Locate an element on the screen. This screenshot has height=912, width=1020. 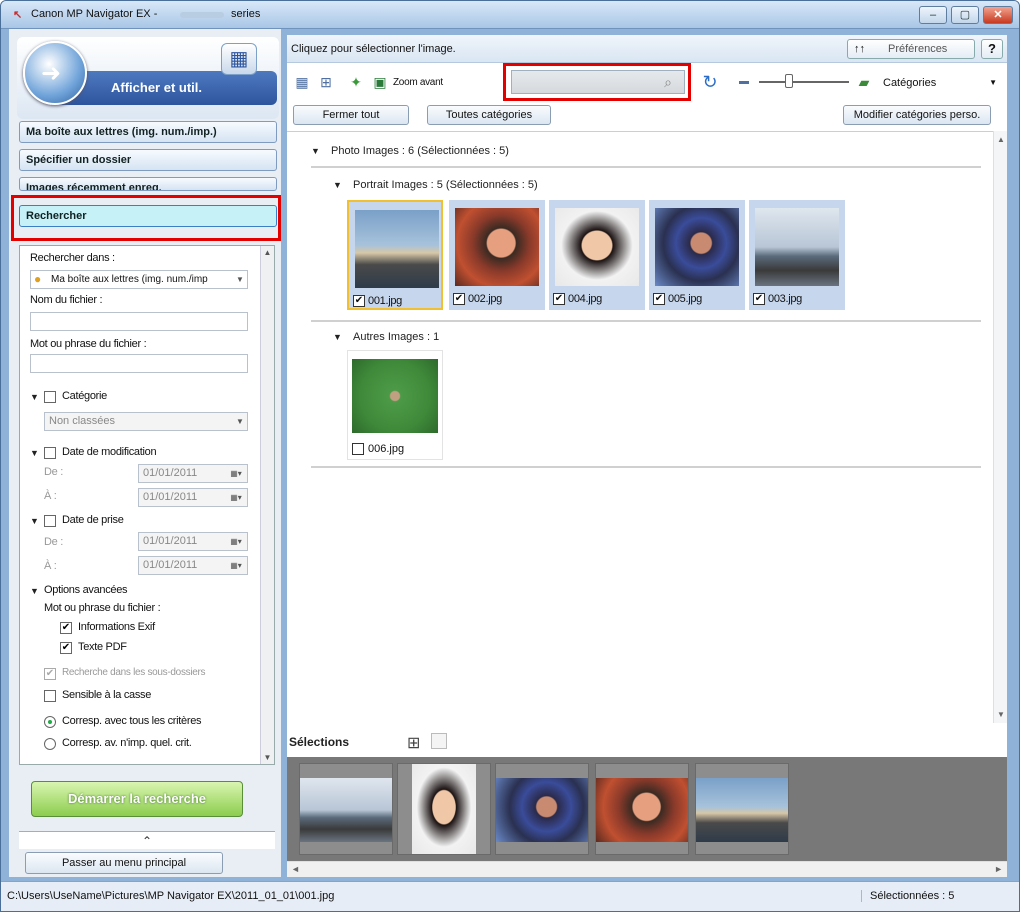
thumbnail-item: ✔ 004.jpg is located at coordinates (597, 255).